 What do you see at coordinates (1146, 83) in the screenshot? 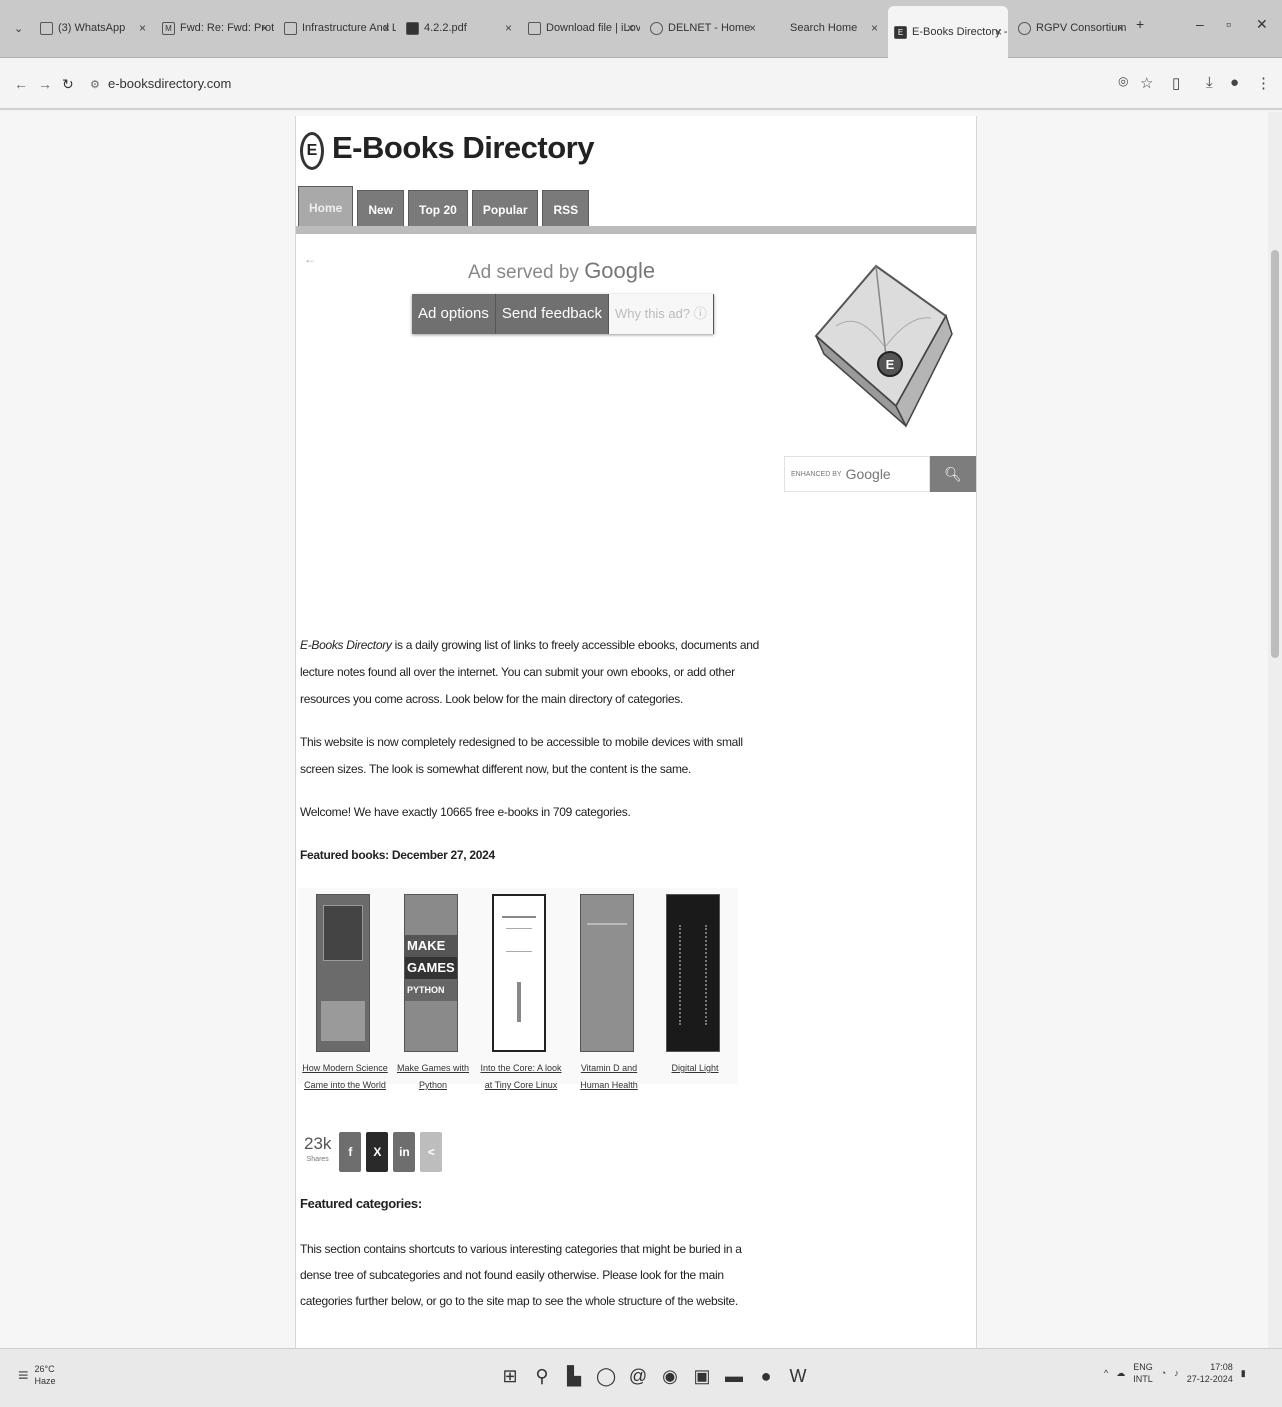
I see `bookmark-star-icon: ☆` at bounding box center [1146, 83].